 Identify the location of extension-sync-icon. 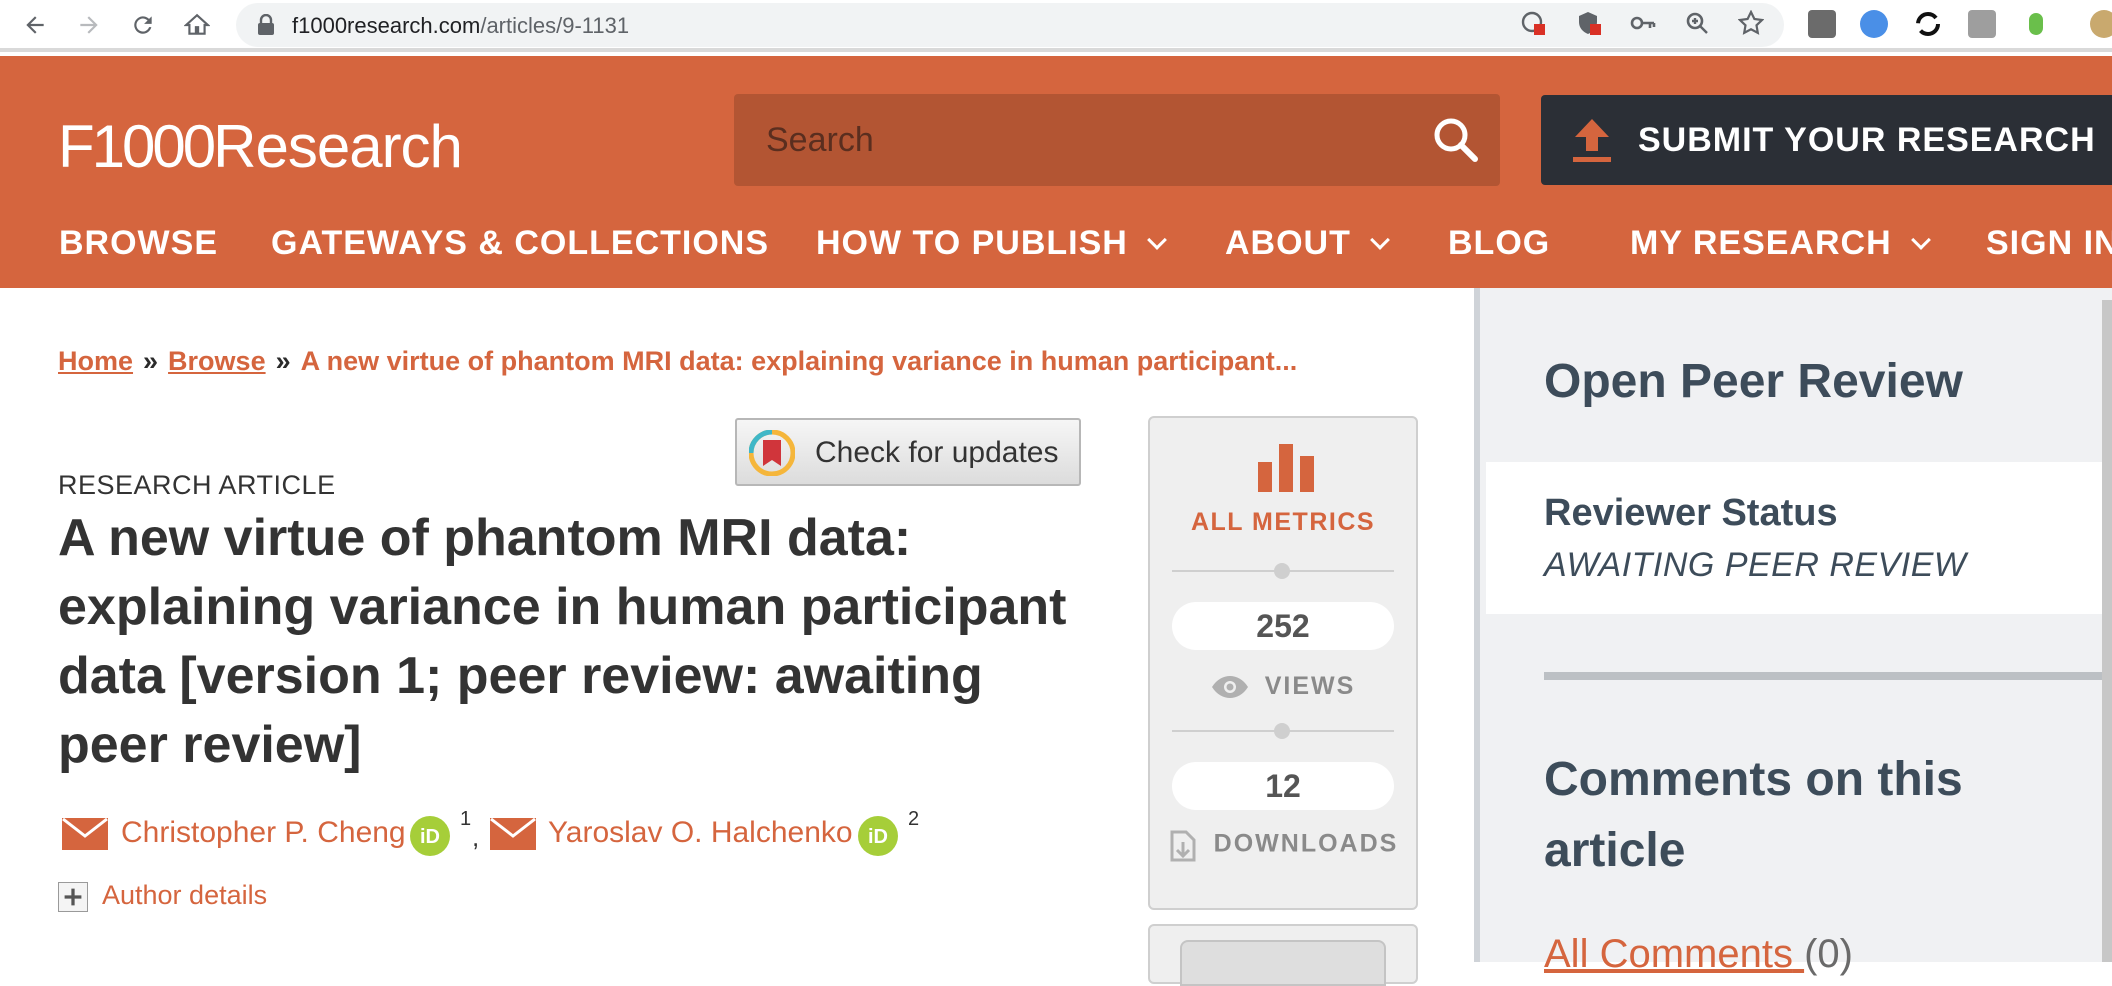
(1928, 24).